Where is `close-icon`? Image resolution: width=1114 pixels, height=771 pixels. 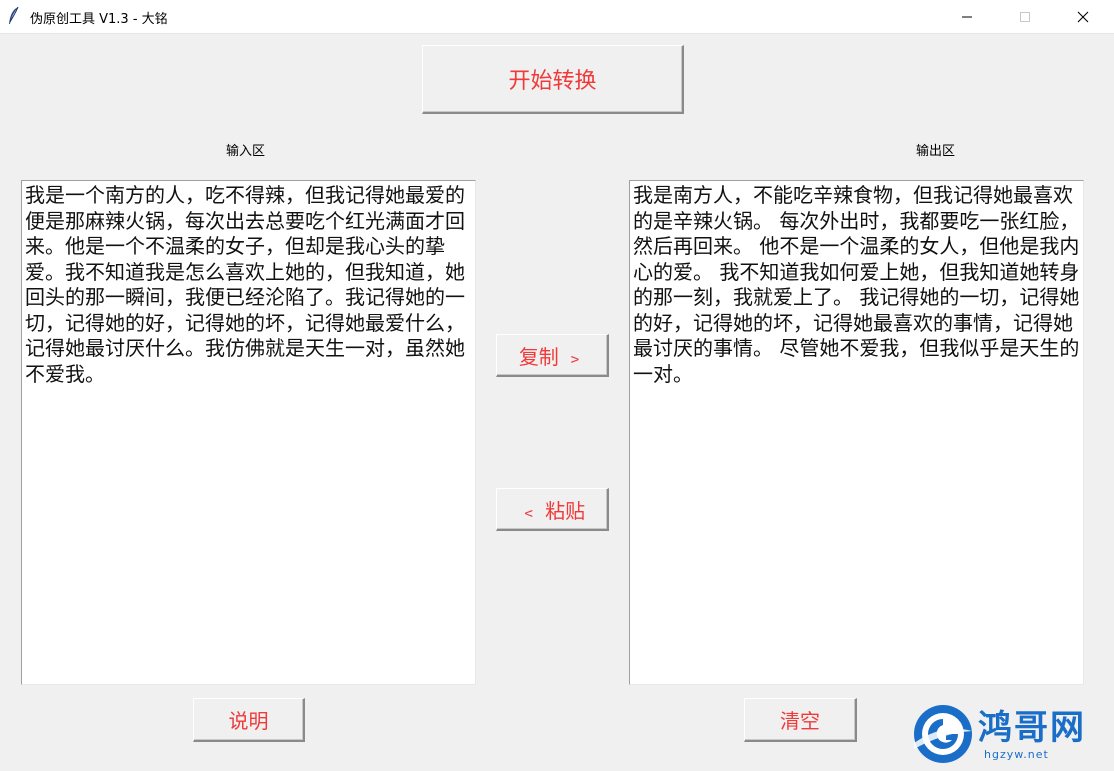 close-icon is located at coordinates (1083, 16).